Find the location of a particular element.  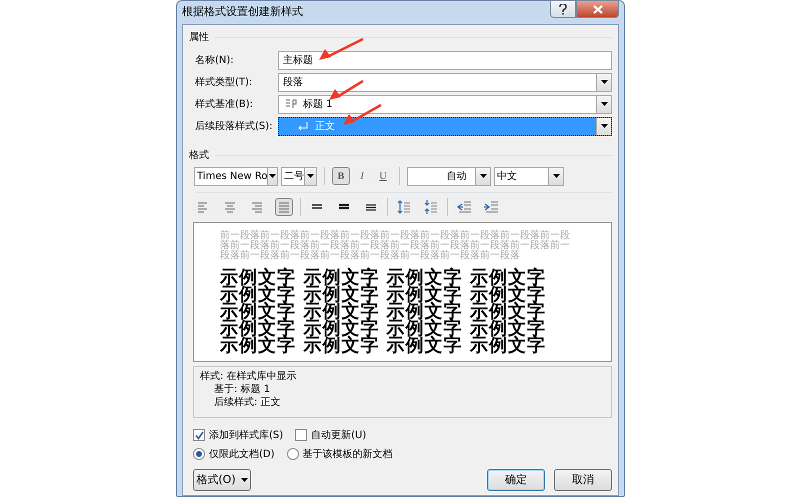

checkbox-label: 添加到样式库(S) is located at coordinates (246, 435).